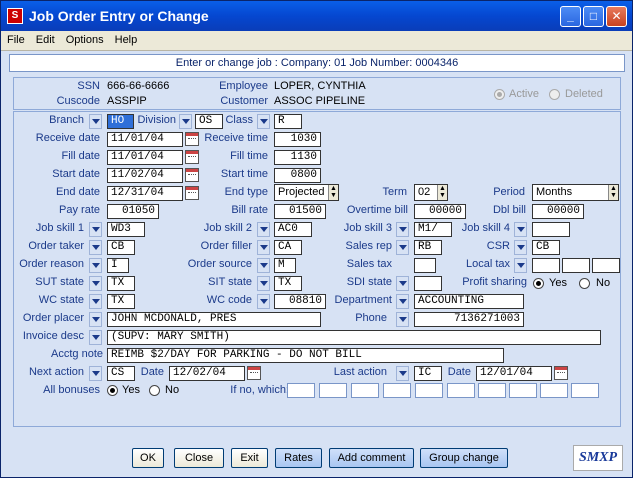 Image resolution: width=633 pixels, height=478 pixels. I want to click on department-field: ACCOUNTING, so click(469, 301).